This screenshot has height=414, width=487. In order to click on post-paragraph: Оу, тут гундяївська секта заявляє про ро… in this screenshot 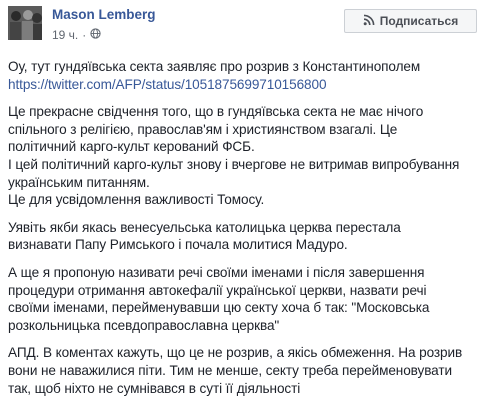, I will do `click(245, 75)`.